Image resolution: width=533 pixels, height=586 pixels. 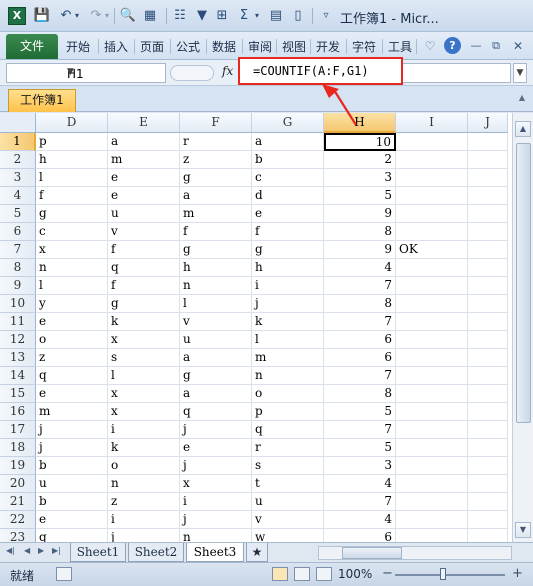 What do you see at coordinates (288, 286) in the screenshot?
I see `cell-g9: i` at bounding box center [288, 286].